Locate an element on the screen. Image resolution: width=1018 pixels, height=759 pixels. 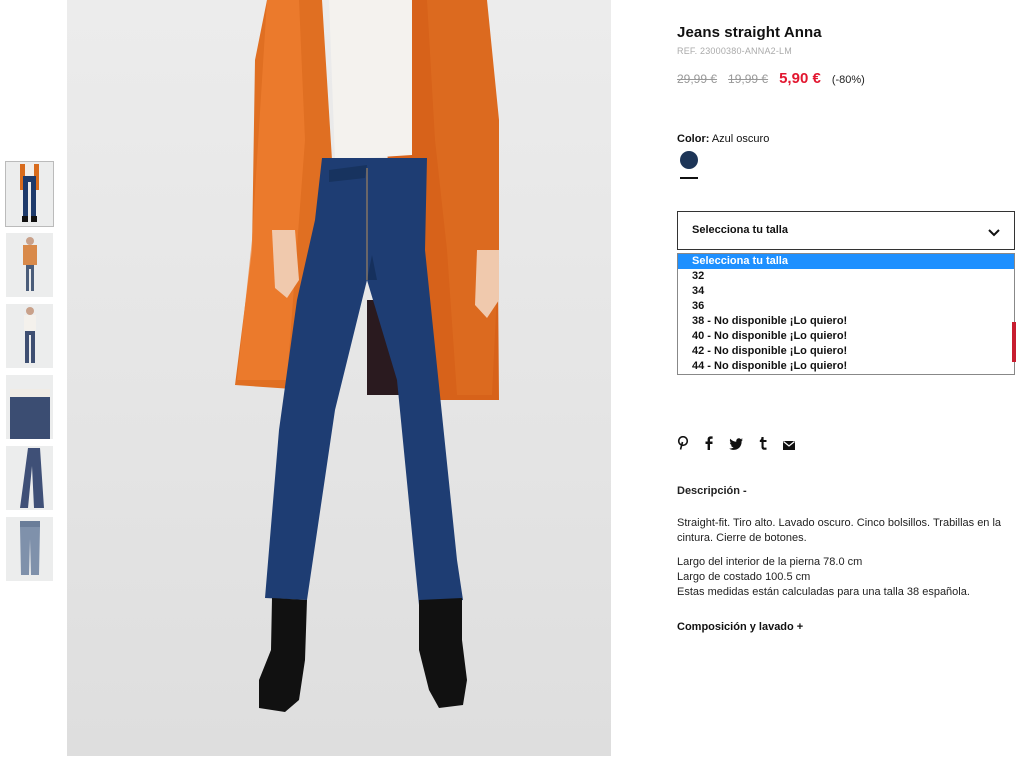
tumblr-icon is located at coordinates (763, 444).